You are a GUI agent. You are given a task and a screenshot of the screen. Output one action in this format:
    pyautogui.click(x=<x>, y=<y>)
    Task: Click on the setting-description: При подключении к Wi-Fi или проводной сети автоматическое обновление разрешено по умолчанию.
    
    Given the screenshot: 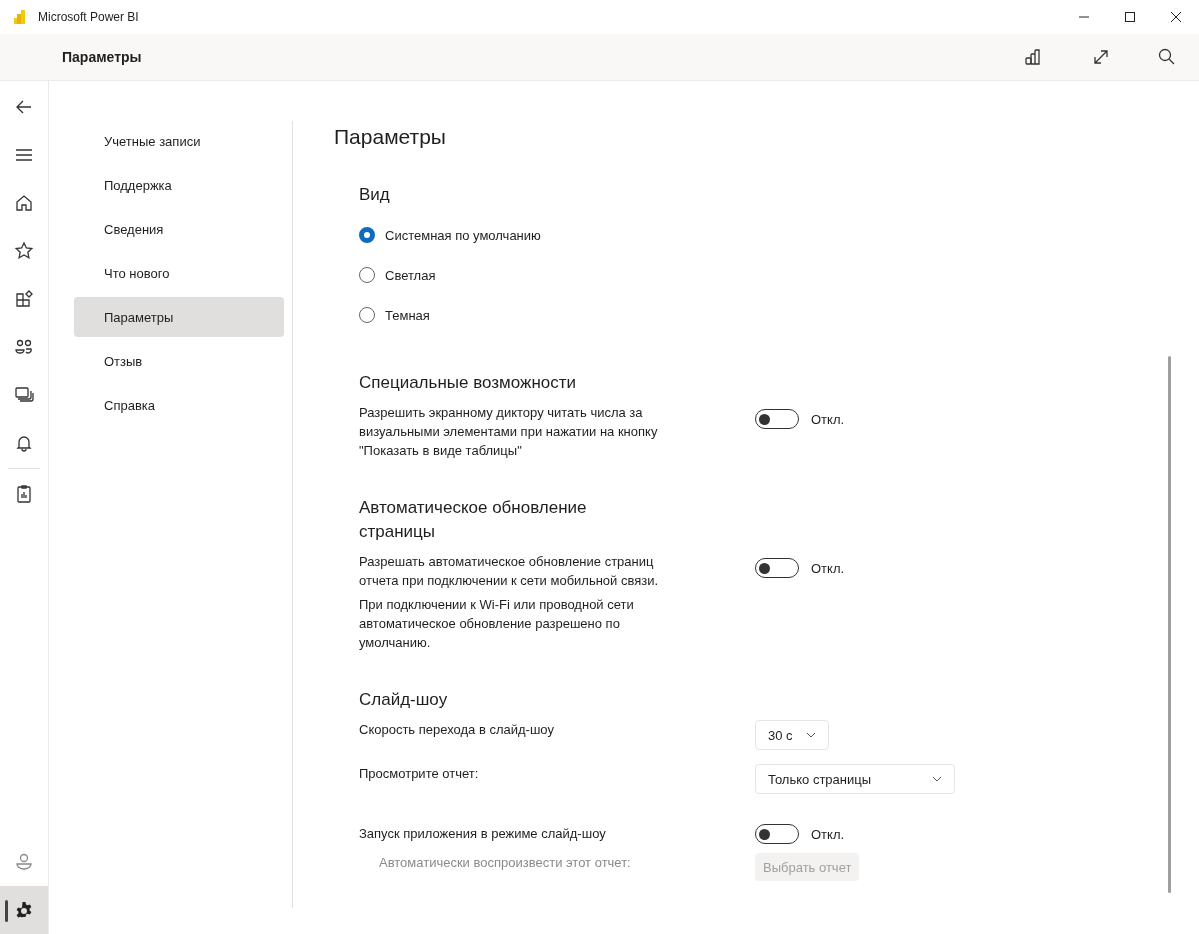 What is the action you would take?
    pyautogui.click(x=497, y=624)
    